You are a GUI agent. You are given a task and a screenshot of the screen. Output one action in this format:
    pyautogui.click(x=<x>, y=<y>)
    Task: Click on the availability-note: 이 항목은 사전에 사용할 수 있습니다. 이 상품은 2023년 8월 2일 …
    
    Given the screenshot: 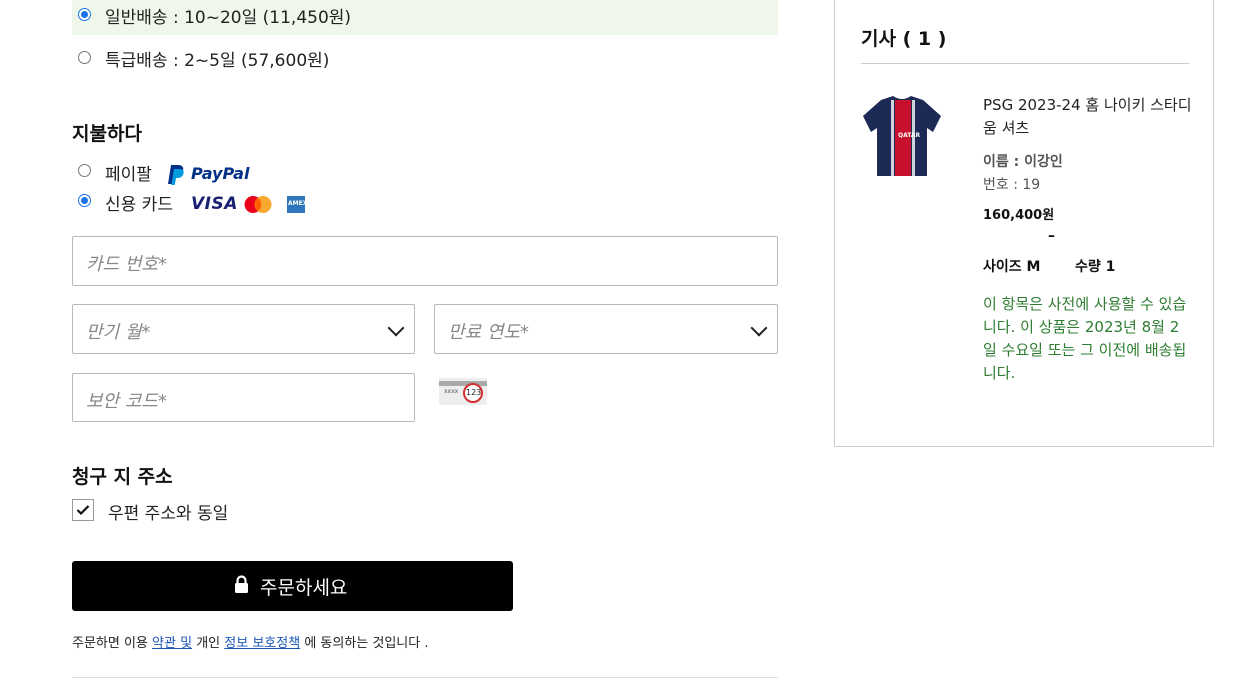 What is the action you would take?
    pyautogui.click(x=1085, y=338)
    